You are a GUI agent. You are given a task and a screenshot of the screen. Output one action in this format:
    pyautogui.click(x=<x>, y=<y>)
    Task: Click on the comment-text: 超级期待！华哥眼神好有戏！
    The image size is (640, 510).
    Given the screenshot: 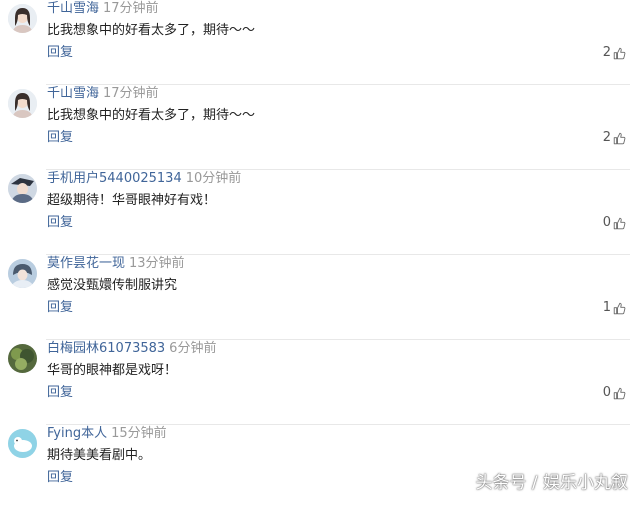 What is the action you would take?
    pyautogui.click(x=132, y=200)
    